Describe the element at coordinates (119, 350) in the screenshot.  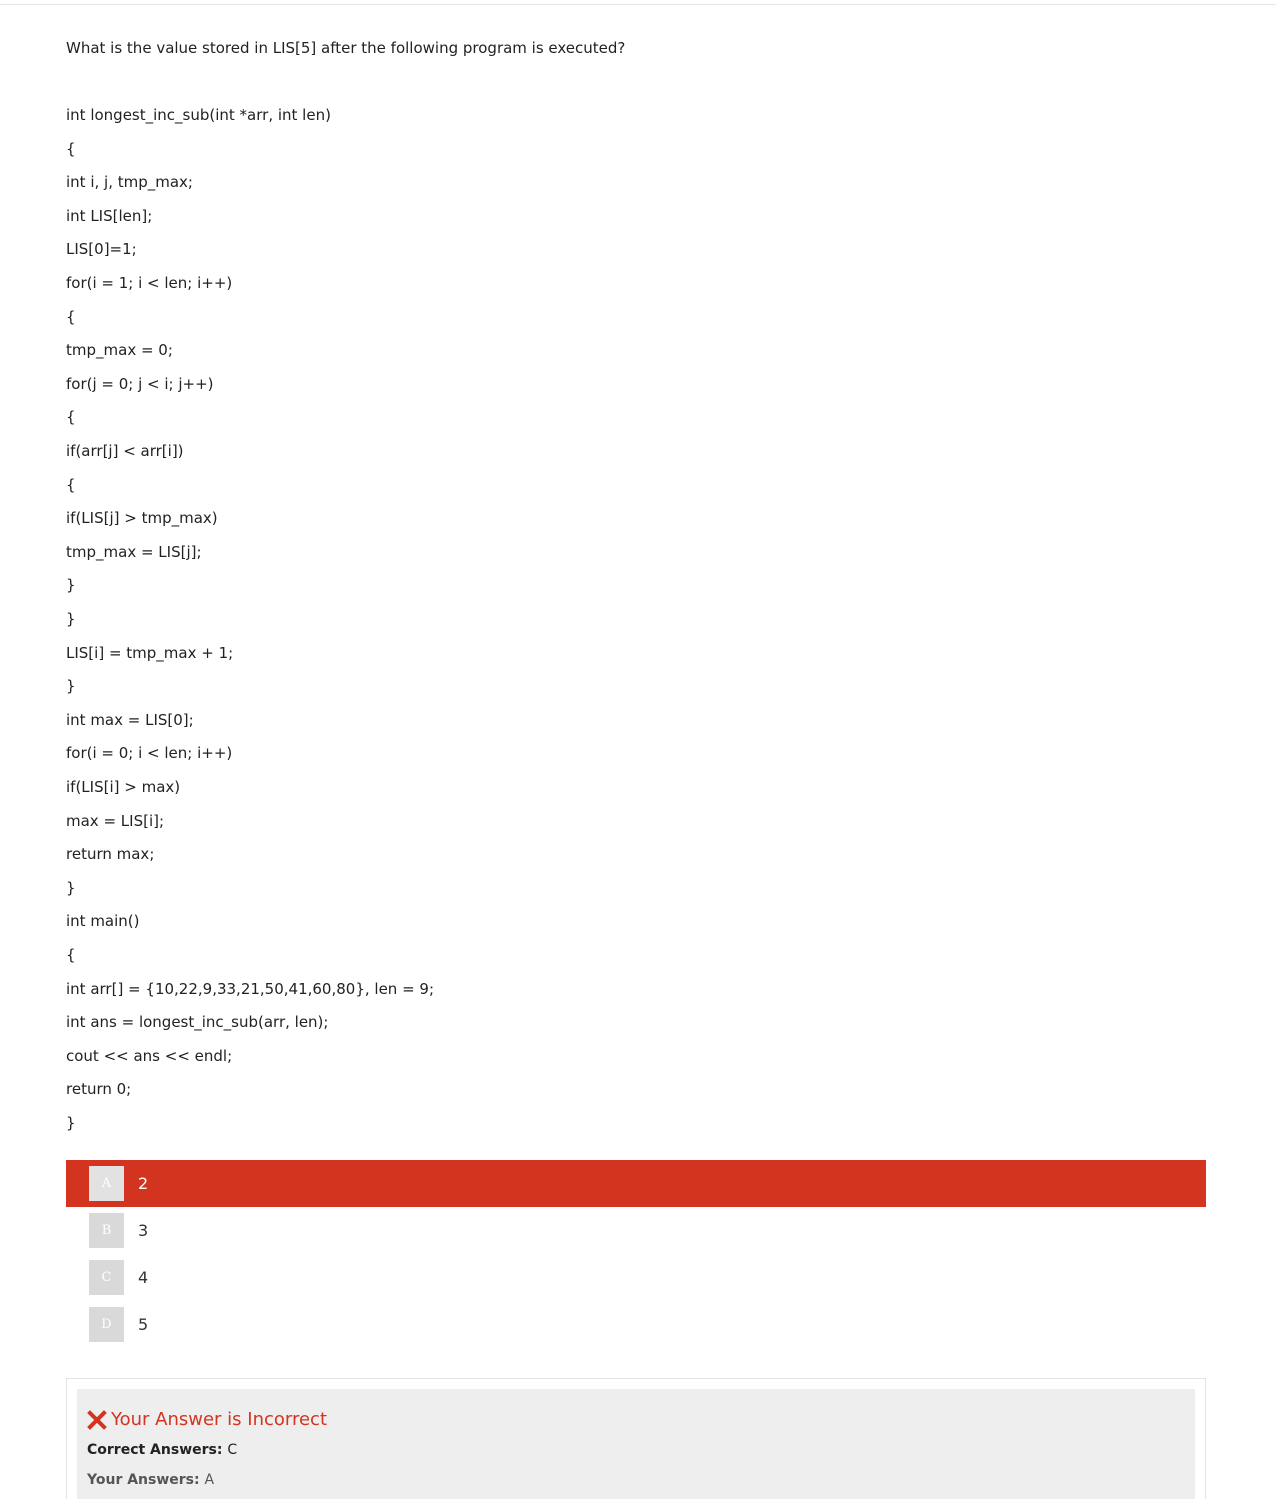
I see `code-line: tmp_max = 0;` at that location.